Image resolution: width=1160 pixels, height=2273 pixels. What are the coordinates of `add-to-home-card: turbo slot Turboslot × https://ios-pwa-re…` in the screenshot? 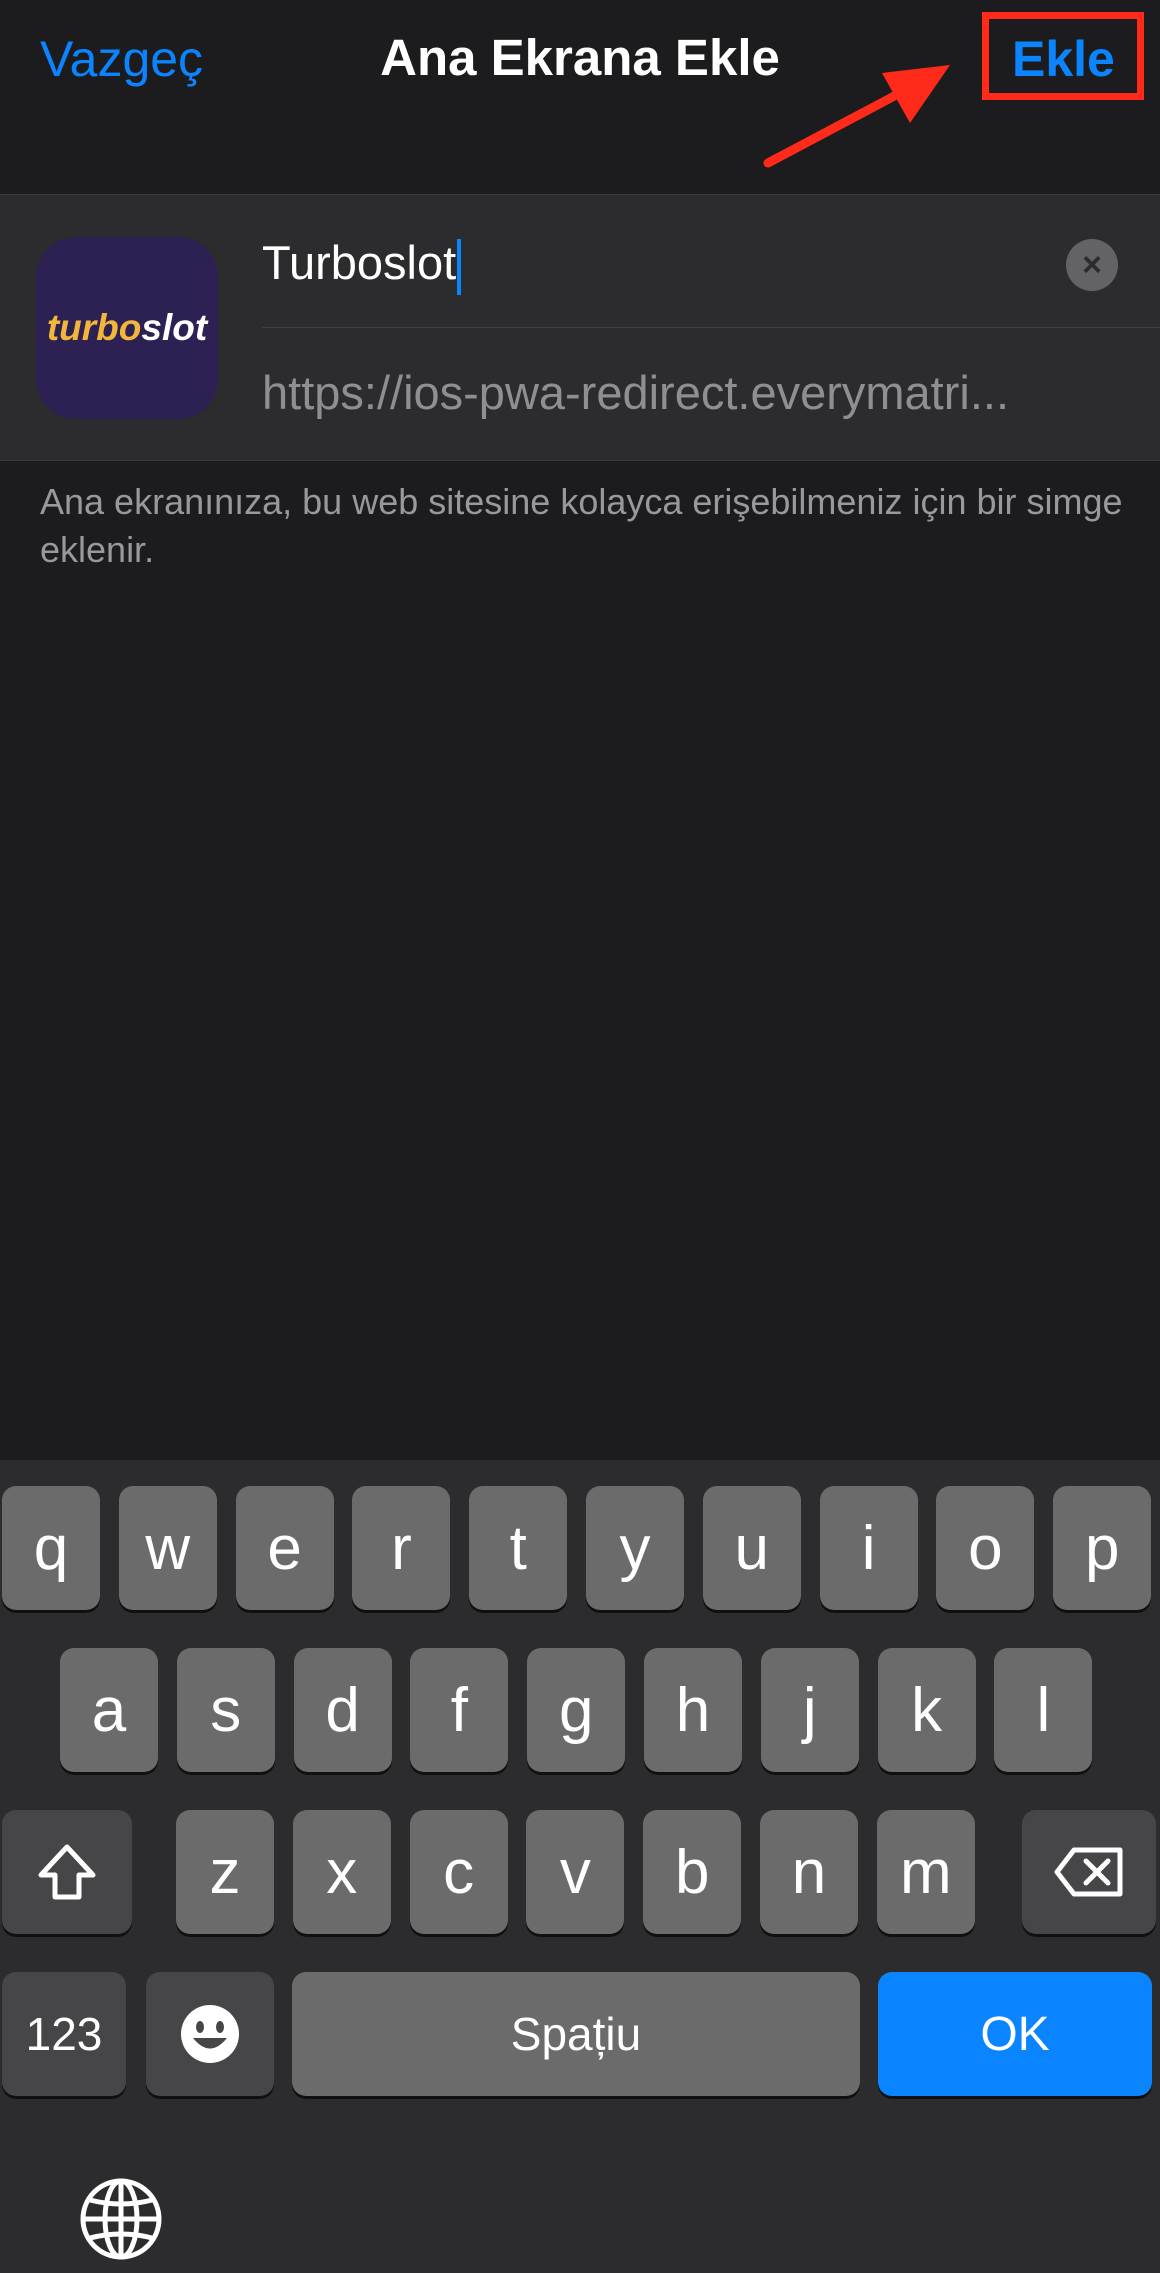 It's located at (580, 327).